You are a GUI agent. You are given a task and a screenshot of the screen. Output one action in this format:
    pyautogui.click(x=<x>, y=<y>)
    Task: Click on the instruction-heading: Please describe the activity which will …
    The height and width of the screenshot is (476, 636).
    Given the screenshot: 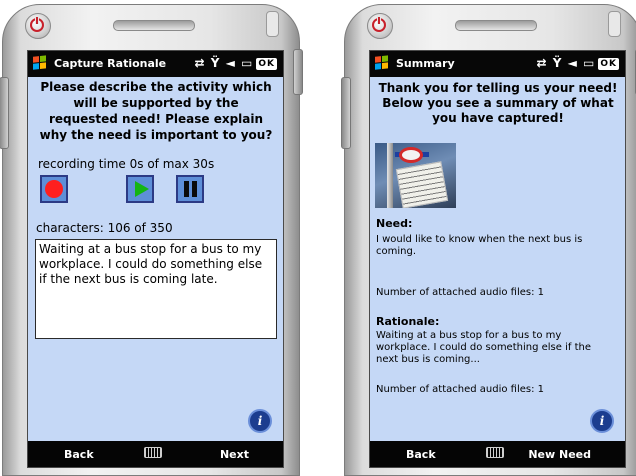 What is the action you would take?
    pyautogui.click(x=156, y=111)
    